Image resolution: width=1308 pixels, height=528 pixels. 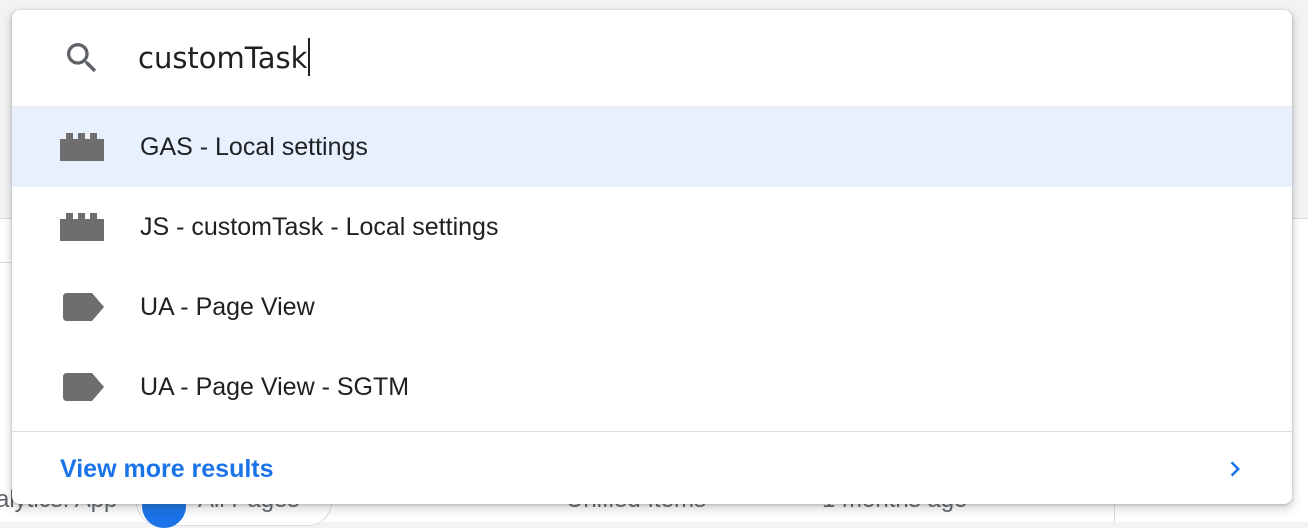 I want to click on result-item: UA - Page View - SGTM, so click(x=652, y=387).